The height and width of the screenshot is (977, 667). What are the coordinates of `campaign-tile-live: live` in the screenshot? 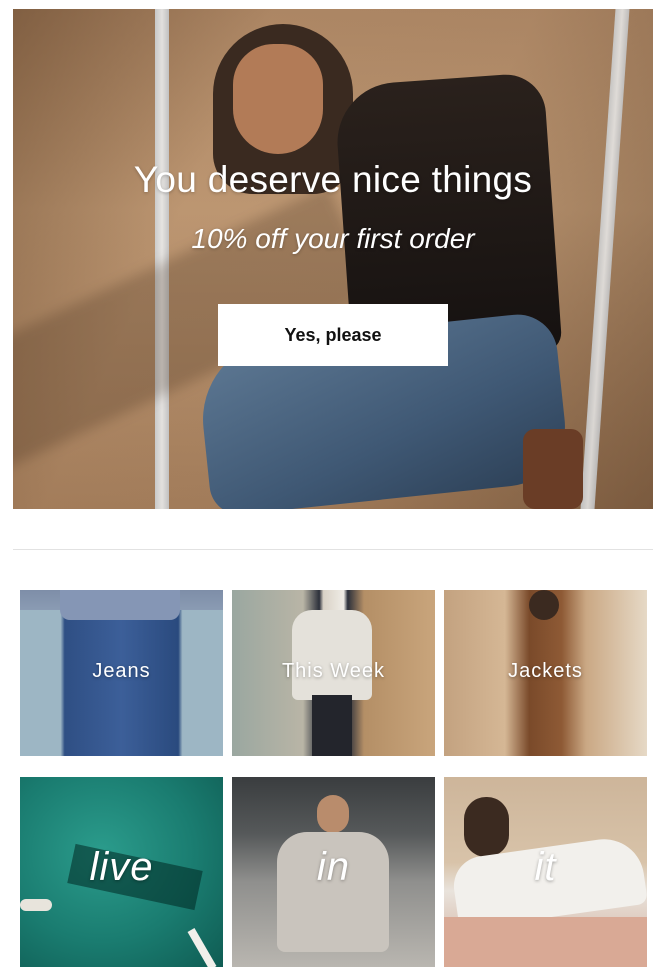 It's located at (121, 872).